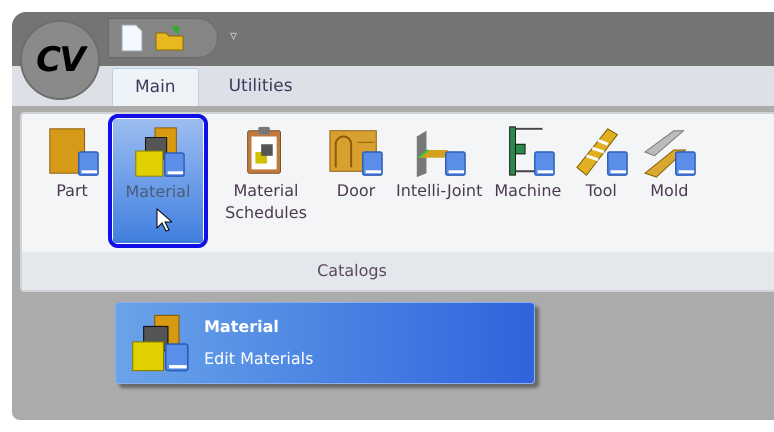 This screenshot has width=774, height=432. What do you see at coordinates (528, 191) in the screenshot?
I see `ribbon-button-label: Machine` at bounding box center [528, 191].